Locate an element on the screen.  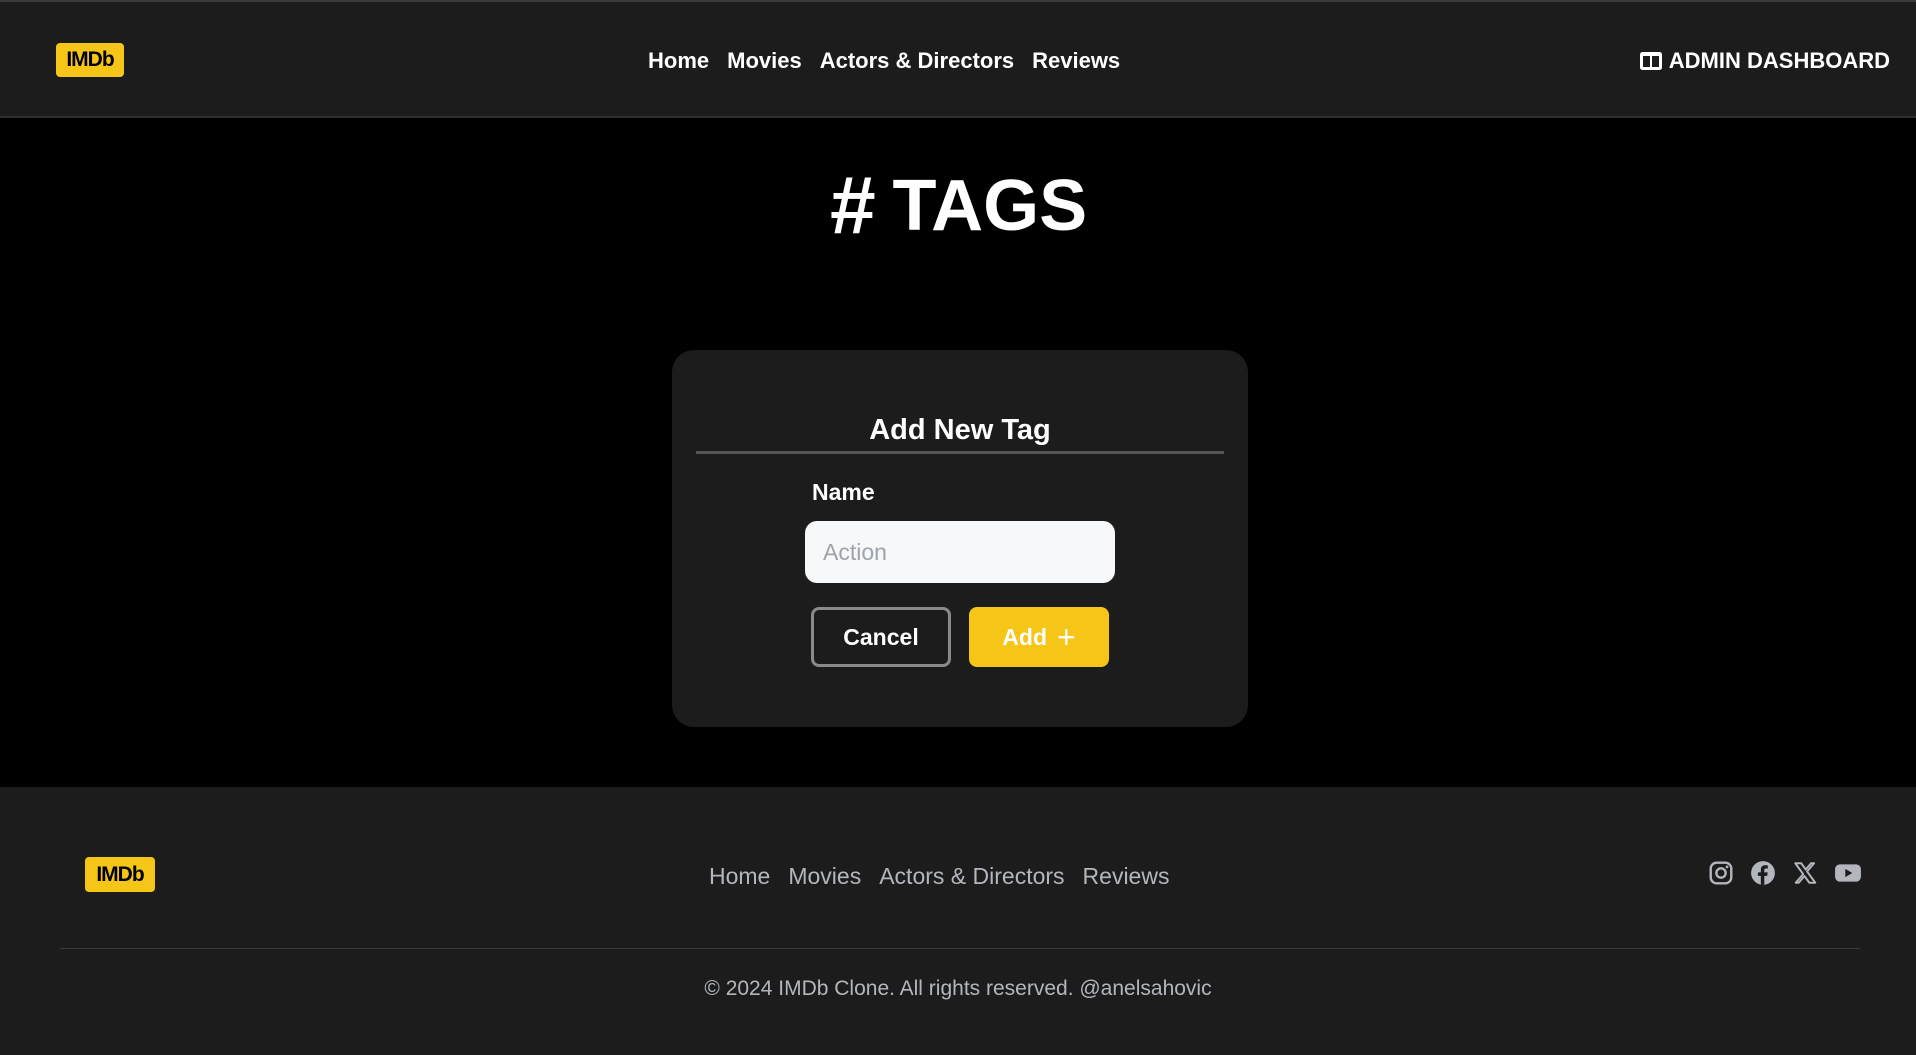
footer-logo-text: IMDb is located at coordinates (120, 874).